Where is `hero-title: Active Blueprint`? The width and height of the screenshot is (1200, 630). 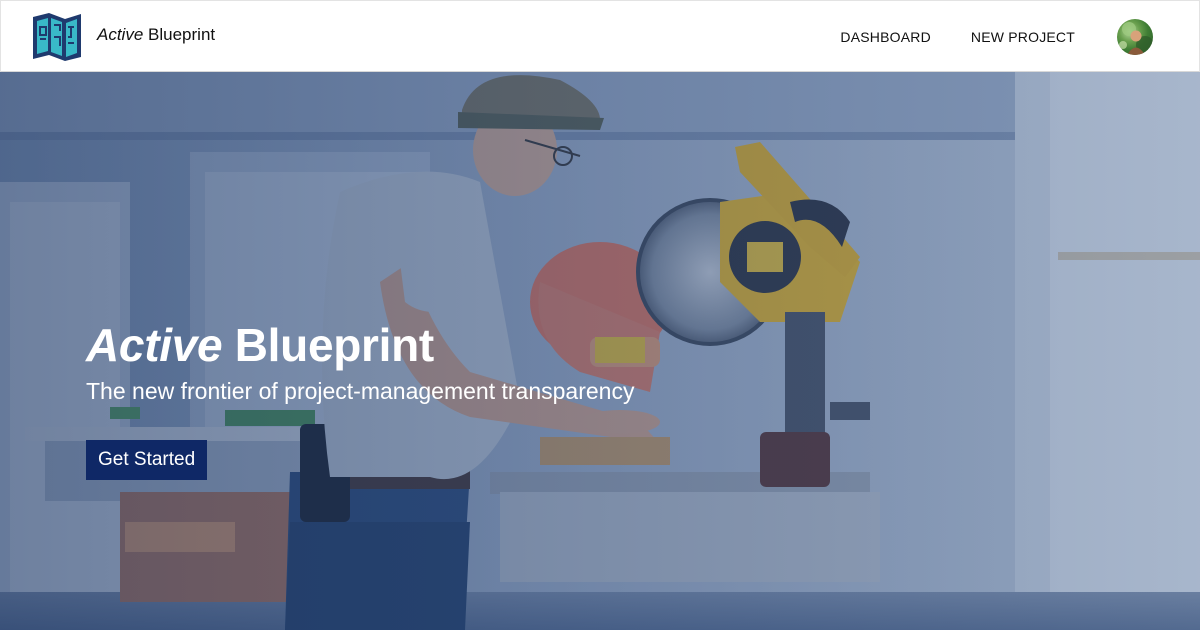 hero-title: Active Blueprint is located at coordinates (360, 345).